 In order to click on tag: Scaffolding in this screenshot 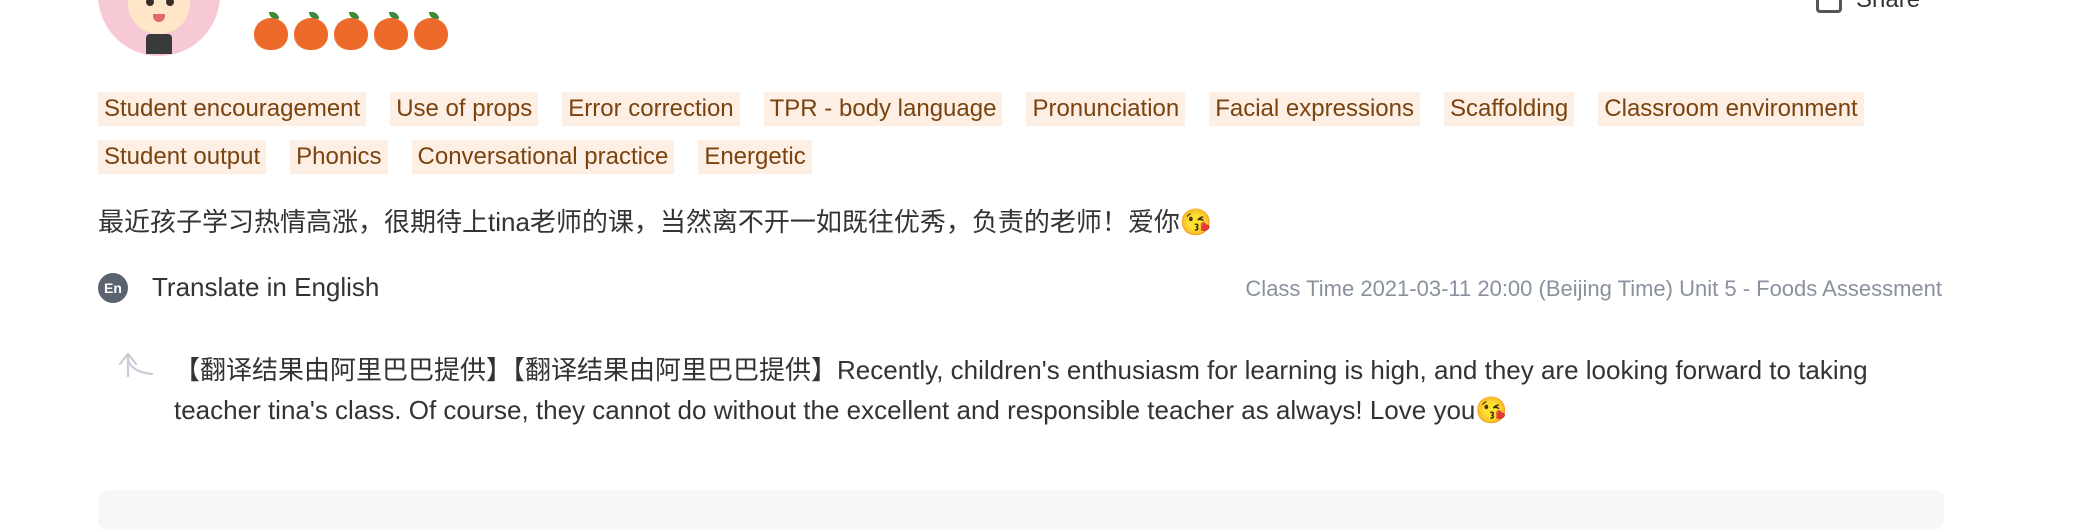, I will do `click(1509, 109)`.